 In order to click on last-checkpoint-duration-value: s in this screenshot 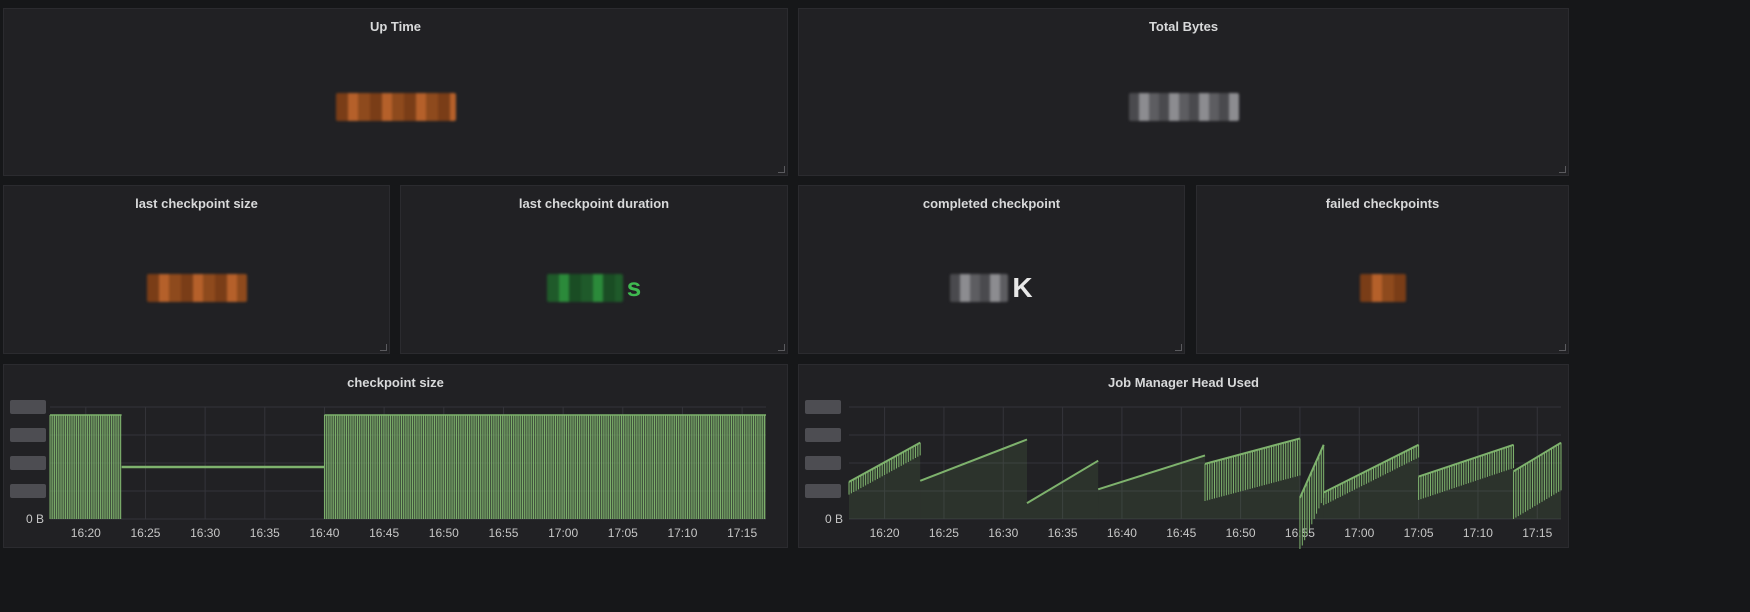, I will do `click(594, 286)`.